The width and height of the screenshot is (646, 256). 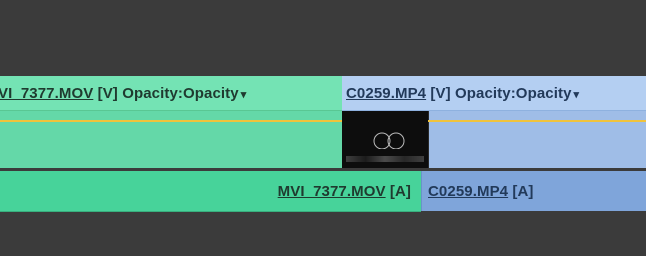 I want to click on clip-thumbnail, so click(x=385, y=139).